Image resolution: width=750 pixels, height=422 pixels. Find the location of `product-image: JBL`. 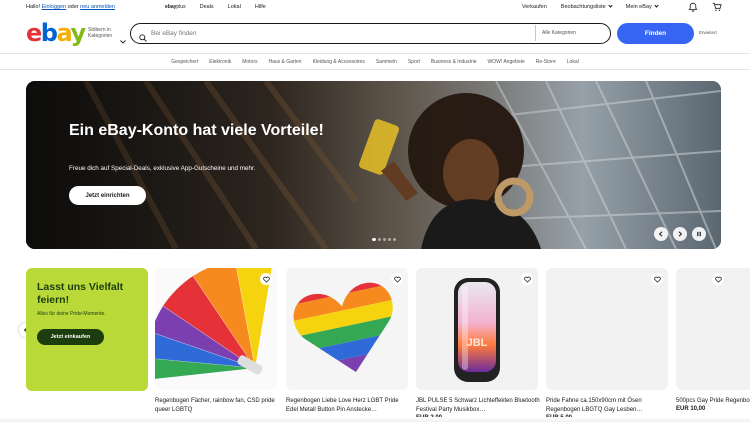

product-image: JBL is located at coordinates (477, 329).